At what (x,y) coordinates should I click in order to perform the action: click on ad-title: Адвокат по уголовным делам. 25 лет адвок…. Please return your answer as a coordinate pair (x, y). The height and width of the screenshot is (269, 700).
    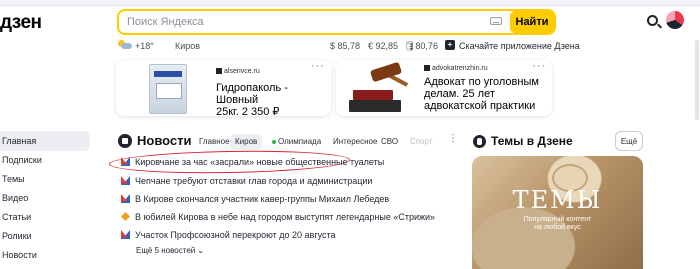
    Looking at the image, I should click on (481, 94).